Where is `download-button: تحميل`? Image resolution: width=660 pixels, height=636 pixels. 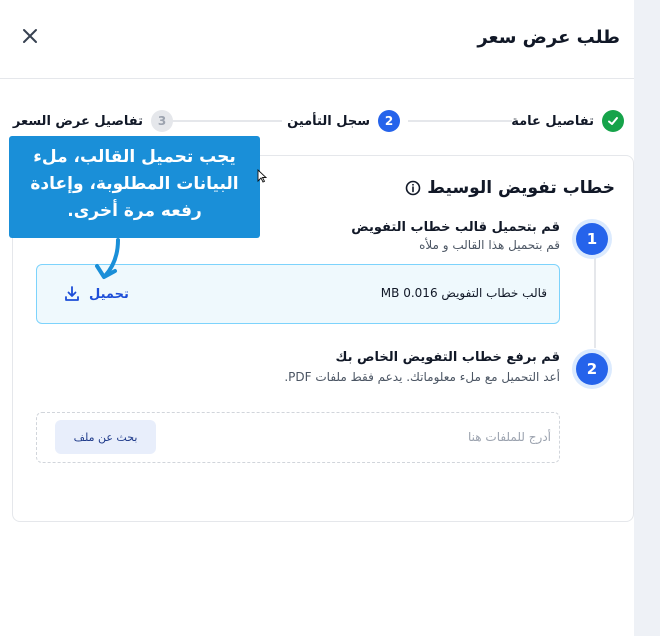
download-button: تحميل is located at coordinates (96, 294).